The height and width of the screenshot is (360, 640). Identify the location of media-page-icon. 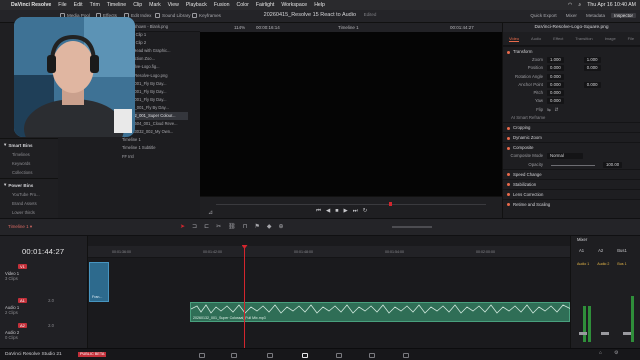
(202, 355).